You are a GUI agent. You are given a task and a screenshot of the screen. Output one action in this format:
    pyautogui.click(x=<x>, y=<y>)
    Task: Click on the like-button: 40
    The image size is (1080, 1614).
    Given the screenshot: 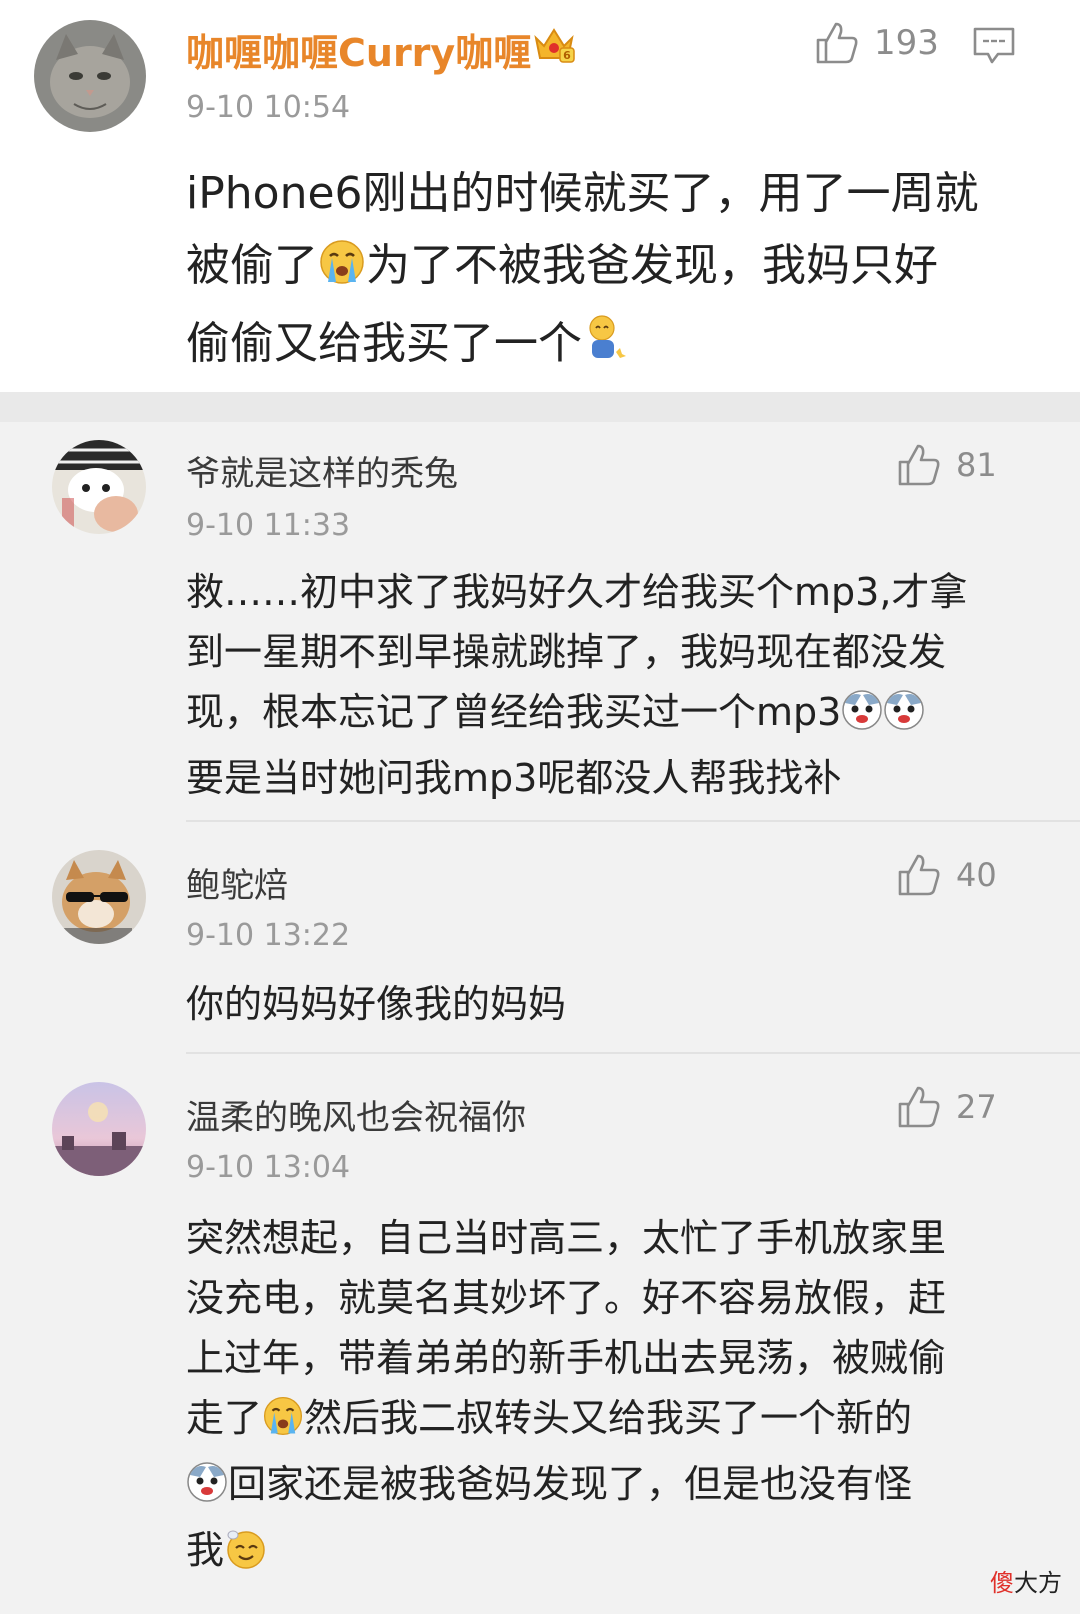 What is the action you would take?
    pyautogui.click(x=946, y=875)
    